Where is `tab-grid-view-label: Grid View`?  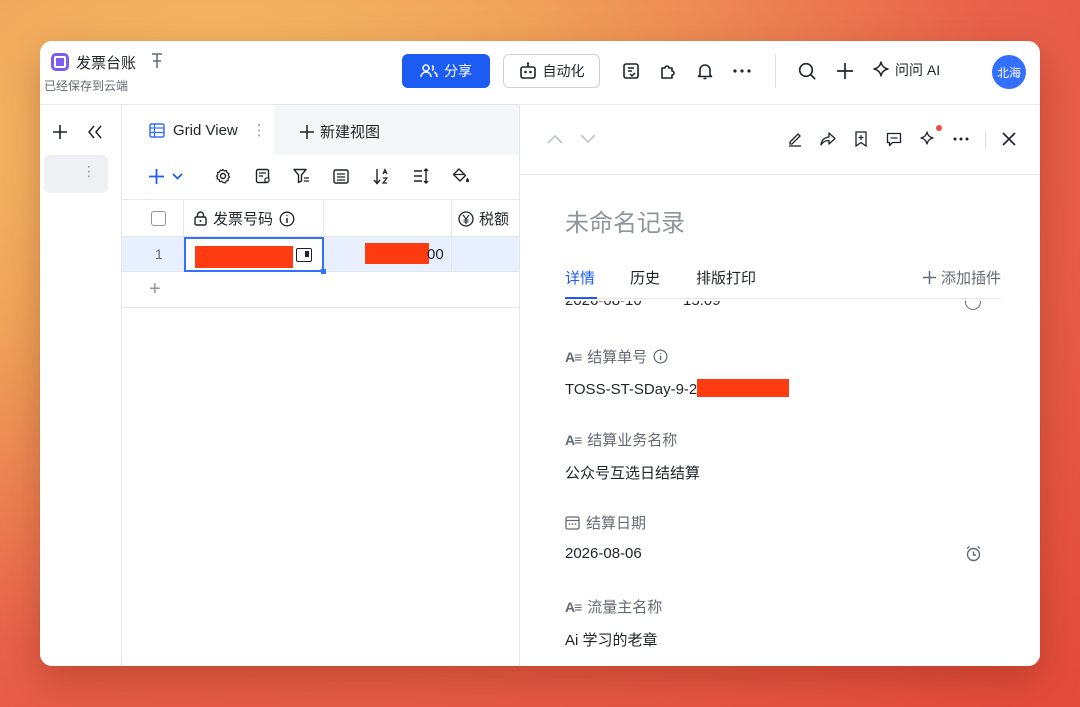
tab-grid-view-label: Grid View is located at coordinates (205, 130).